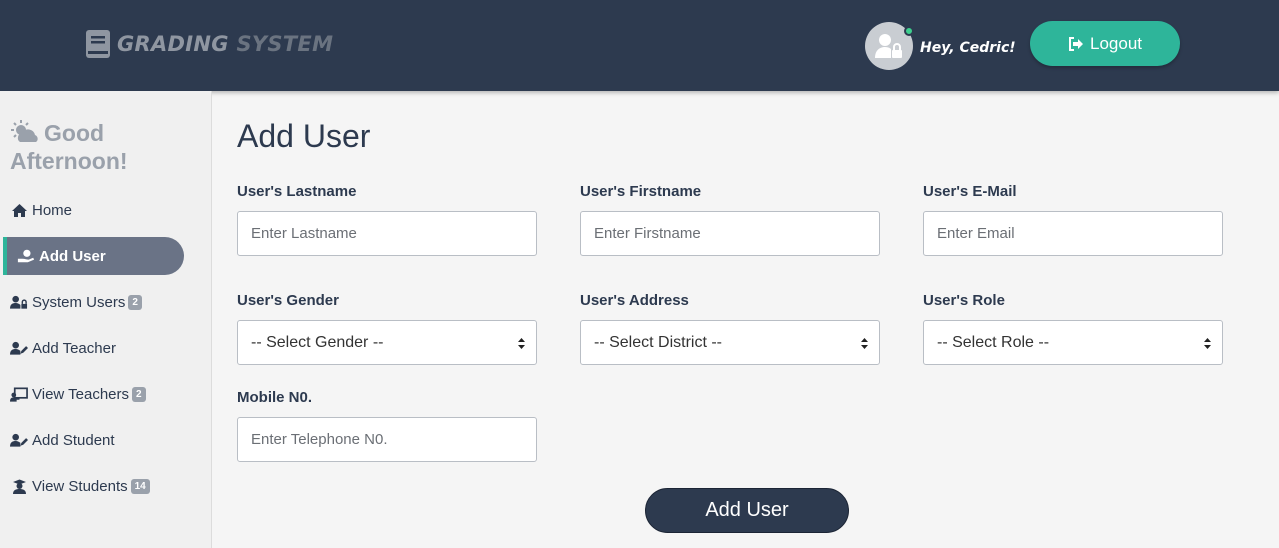 The height and width of the screenshot is (548, 1279). I want to click on book-icon, so click(98, 44).